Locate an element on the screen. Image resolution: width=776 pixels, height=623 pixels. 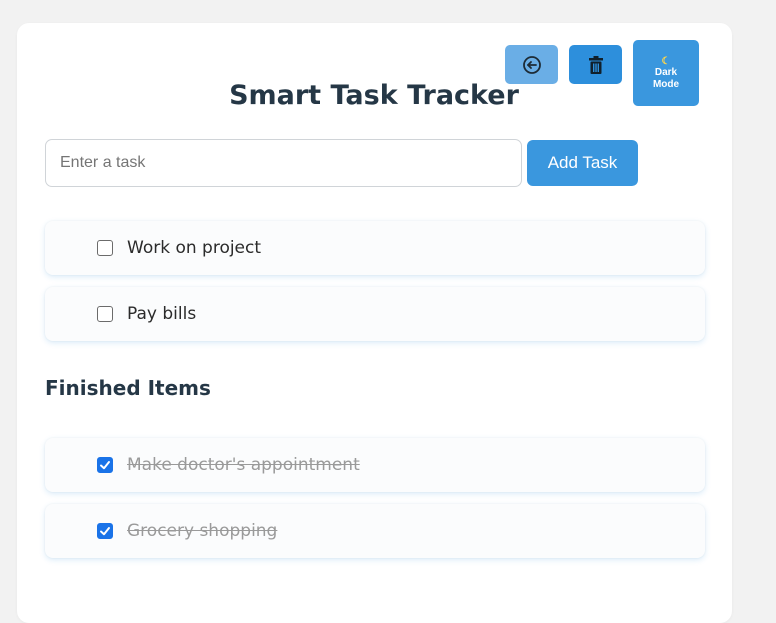
finished-label: Grocery shopping is located at coordinates (202, 531).